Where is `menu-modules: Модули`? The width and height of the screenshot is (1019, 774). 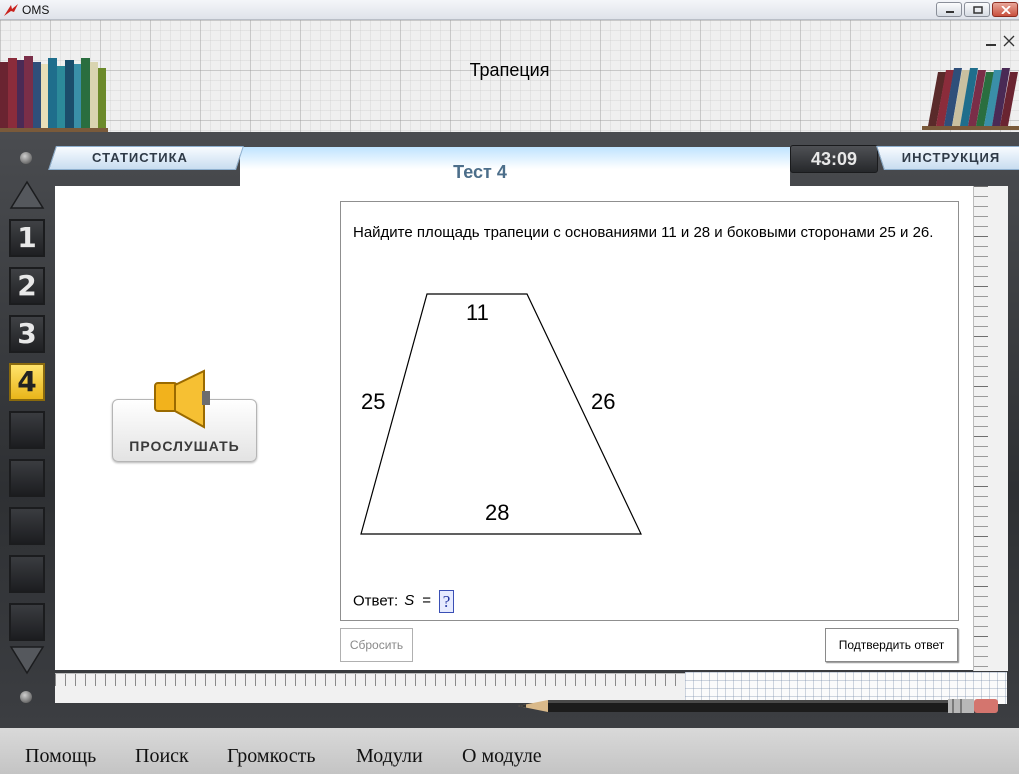 menu-modules: Модули is located at coordinates (389, 756).